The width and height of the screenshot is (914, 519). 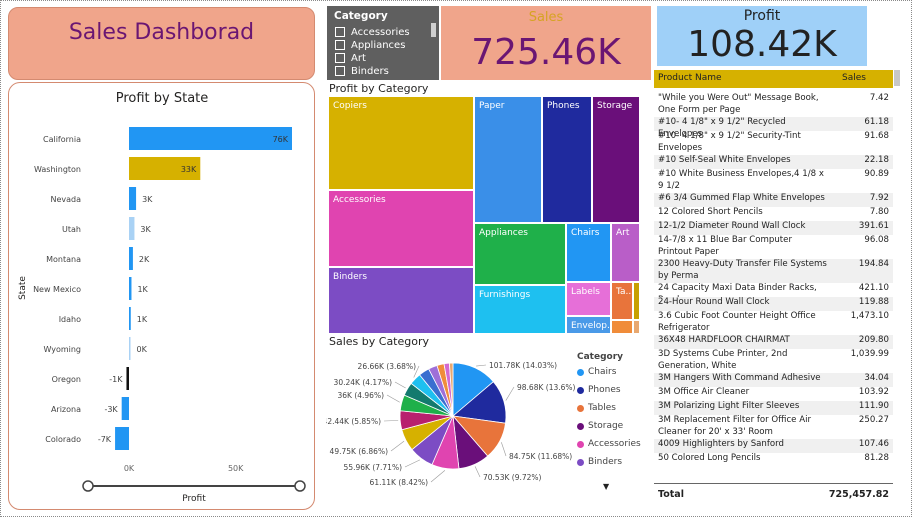 What do you see at coordinates (401, 300) in the screenshot?
I see `treemap-tile-binders: Binders` at bounding box center [401, 300].